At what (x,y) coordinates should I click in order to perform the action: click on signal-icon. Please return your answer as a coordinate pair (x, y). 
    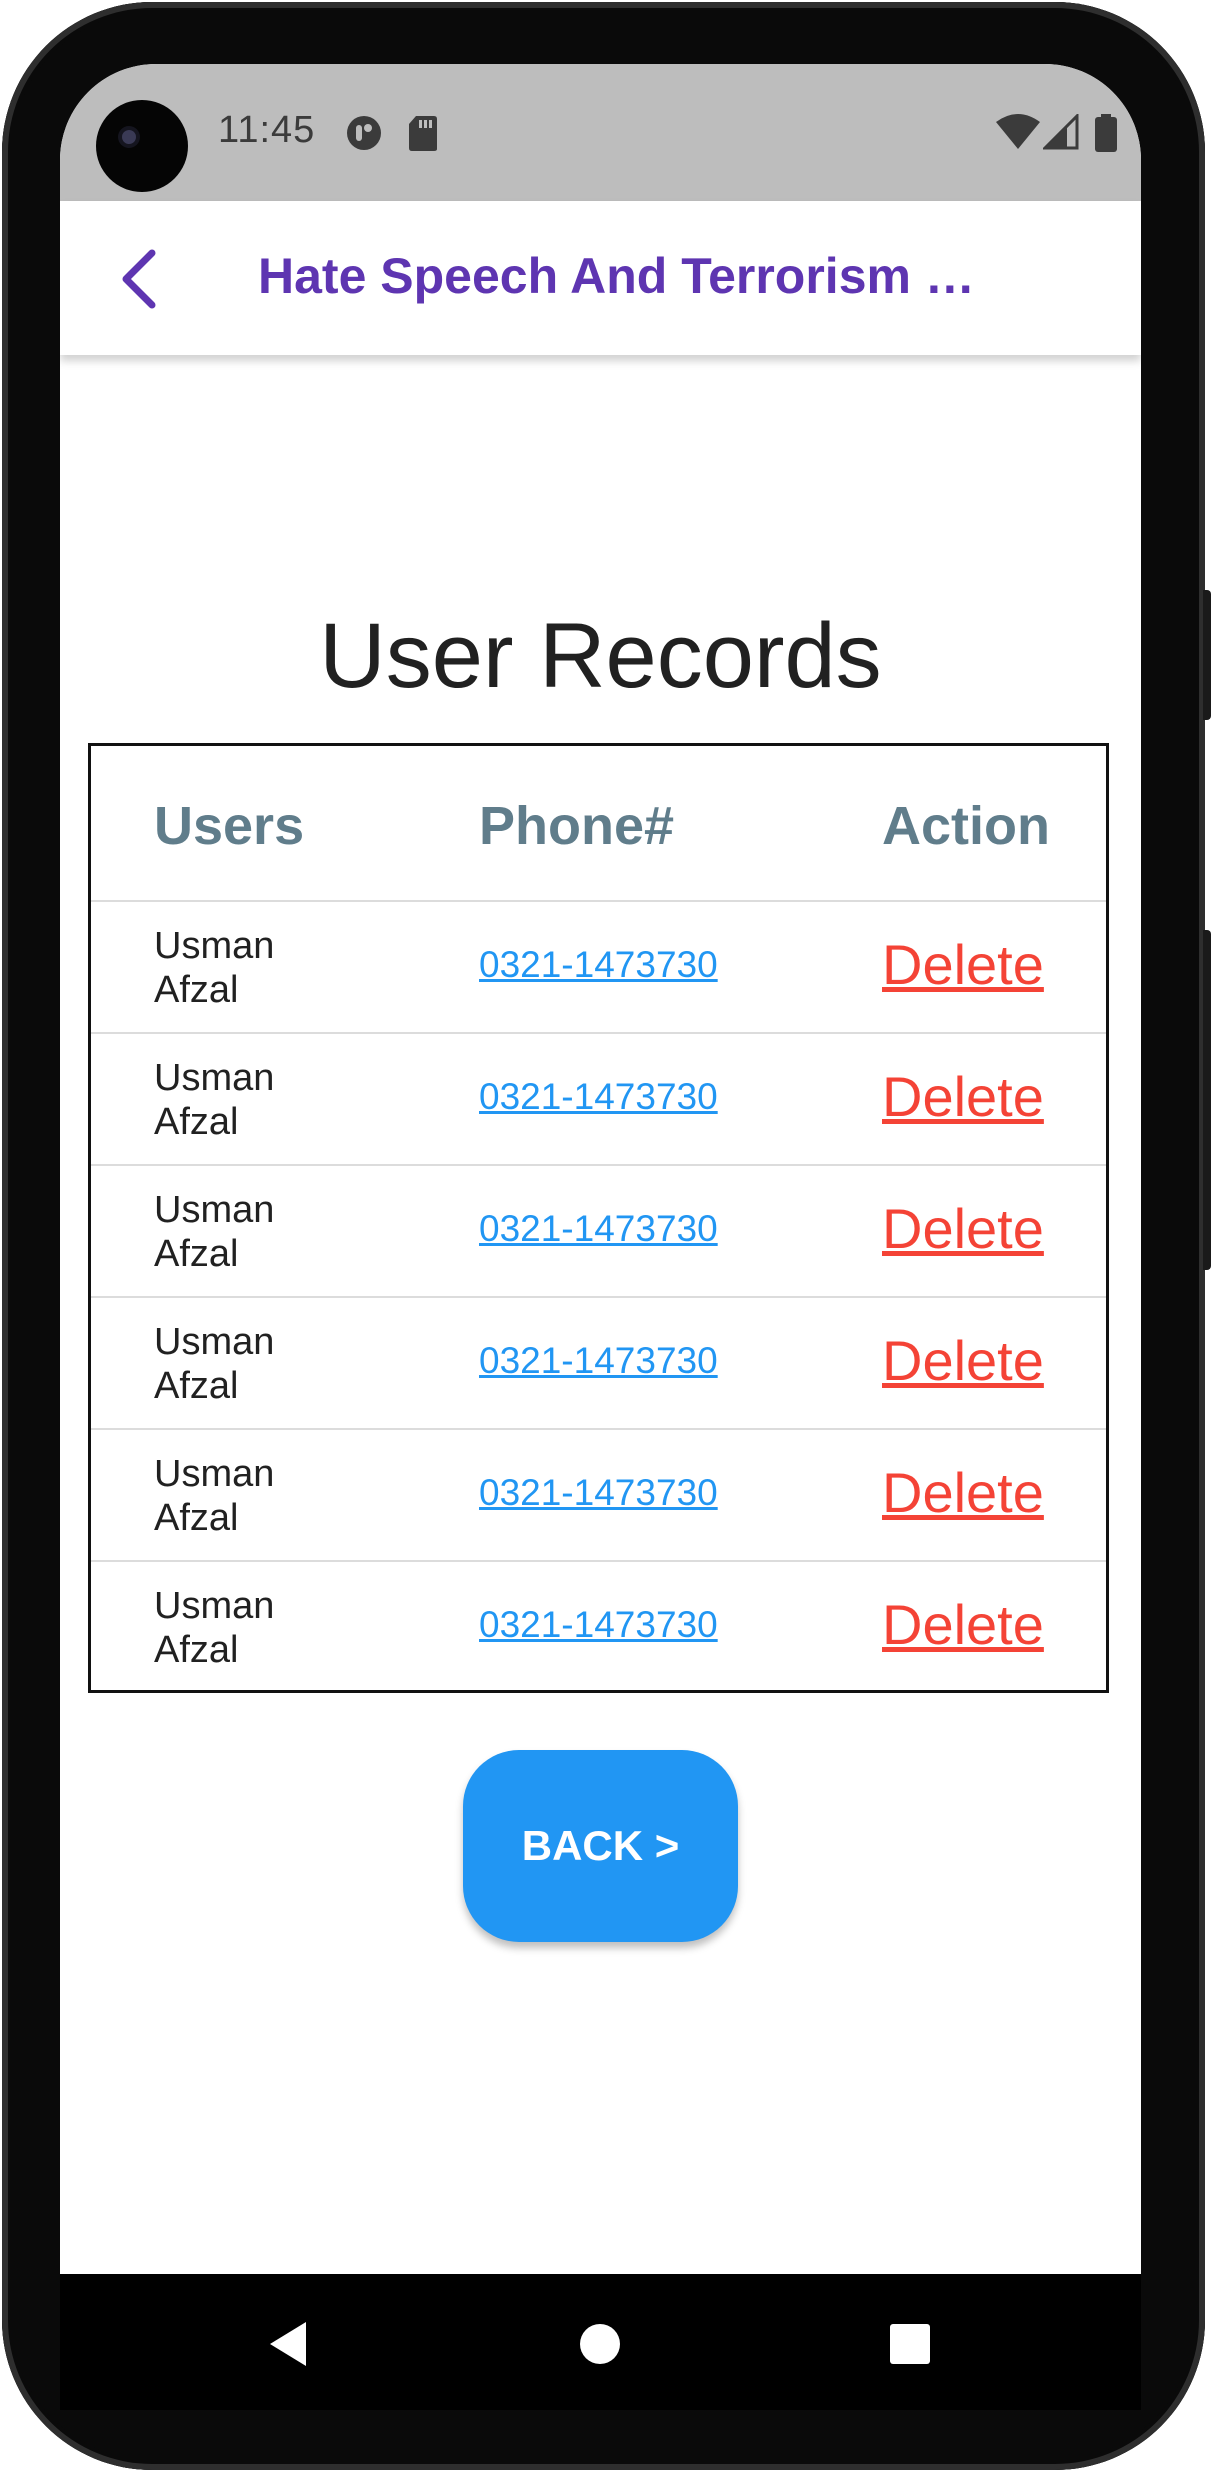
    Looking at the image, I should click on (1061, 132).